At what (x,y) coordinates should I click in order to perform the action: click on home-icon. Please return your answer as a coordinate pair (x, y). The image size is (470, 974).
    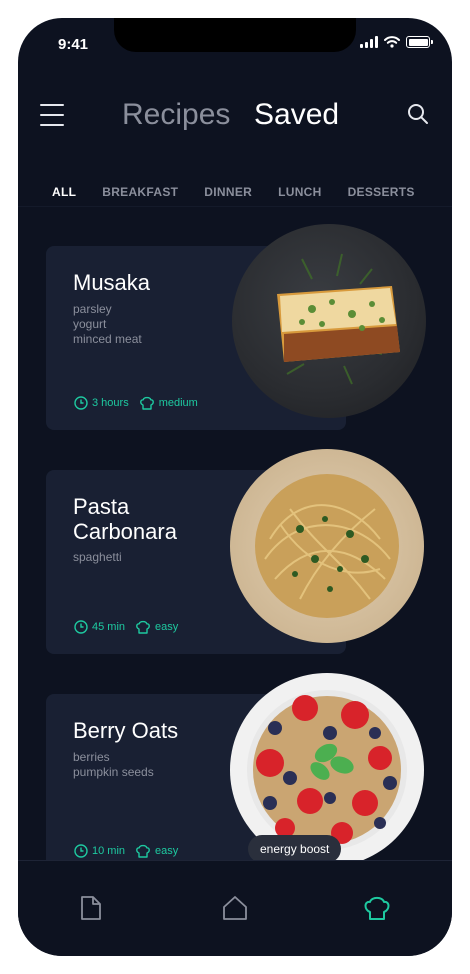
    Looking at the image, I should click on (235, 908).